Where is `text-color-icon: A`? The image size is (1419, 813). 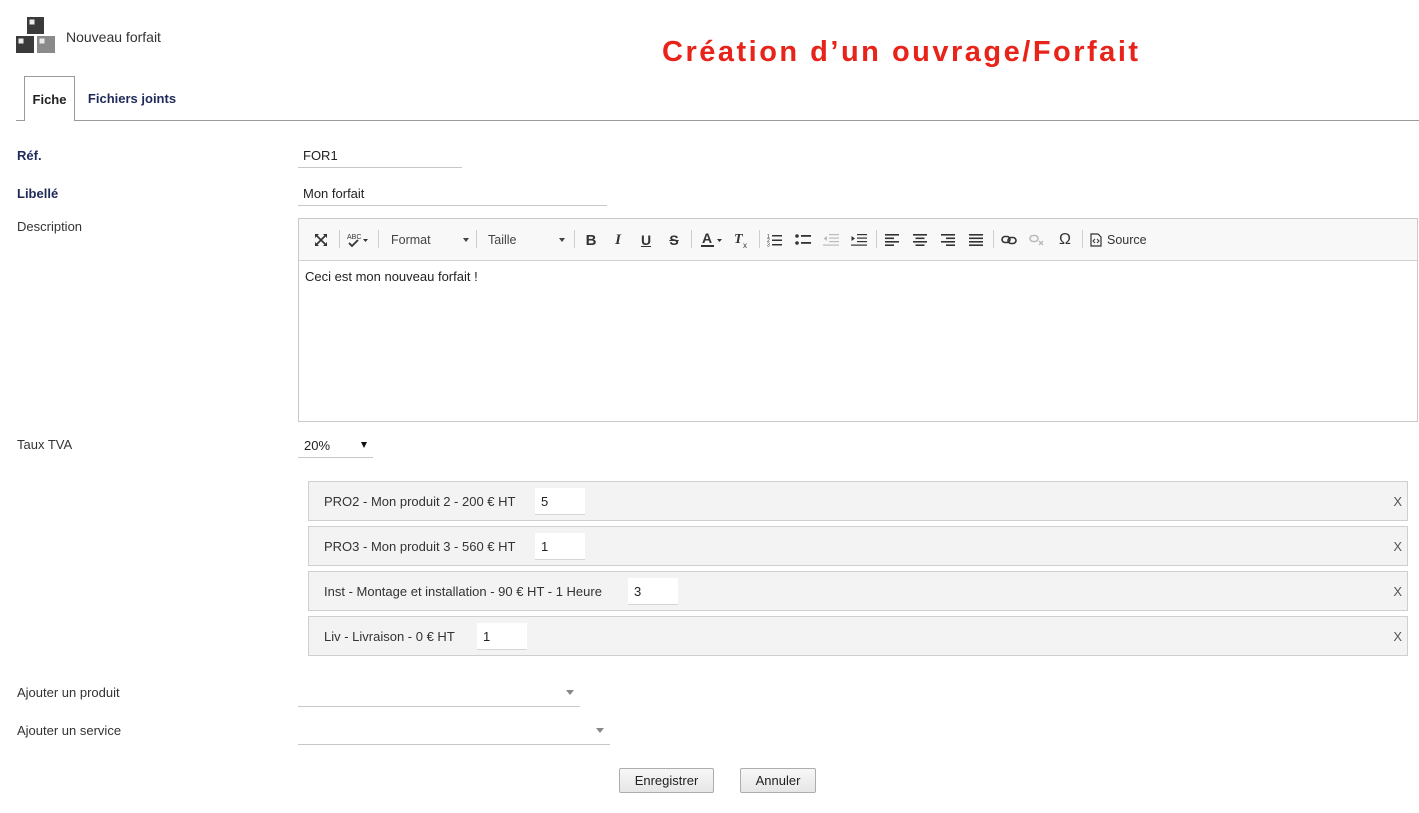
text-color-icon: A is located at coordinates (712, 240).